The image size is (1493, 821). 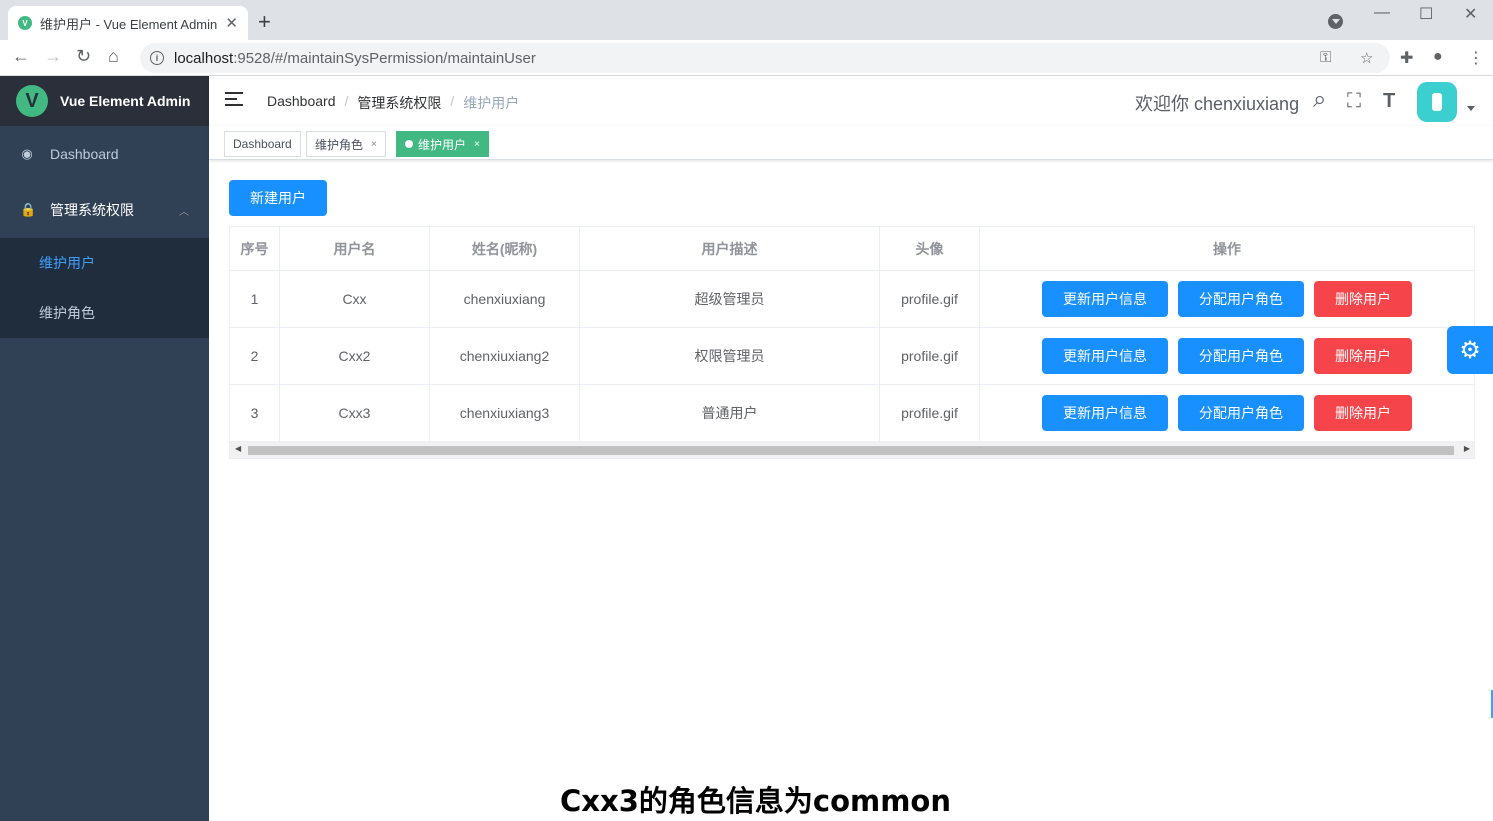 I want to click on horizontal-scrollbar: ◀ ▶, so click(x=852, y=450).